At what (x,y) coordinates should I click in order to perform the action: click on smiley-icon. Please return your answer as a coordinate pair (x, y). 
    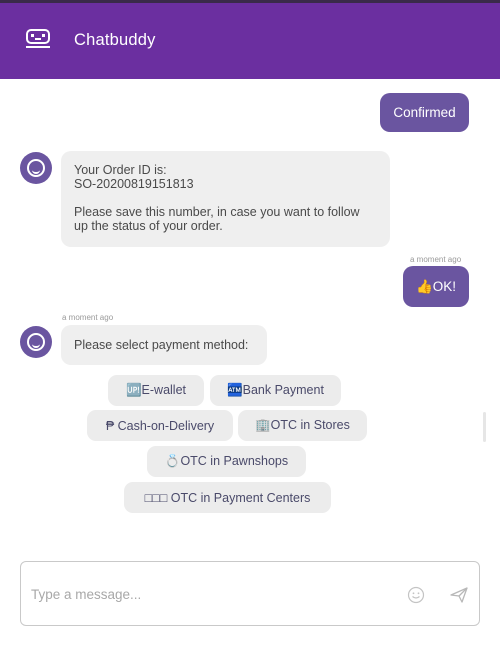
    Looking at the image, I should click on (416, 595).